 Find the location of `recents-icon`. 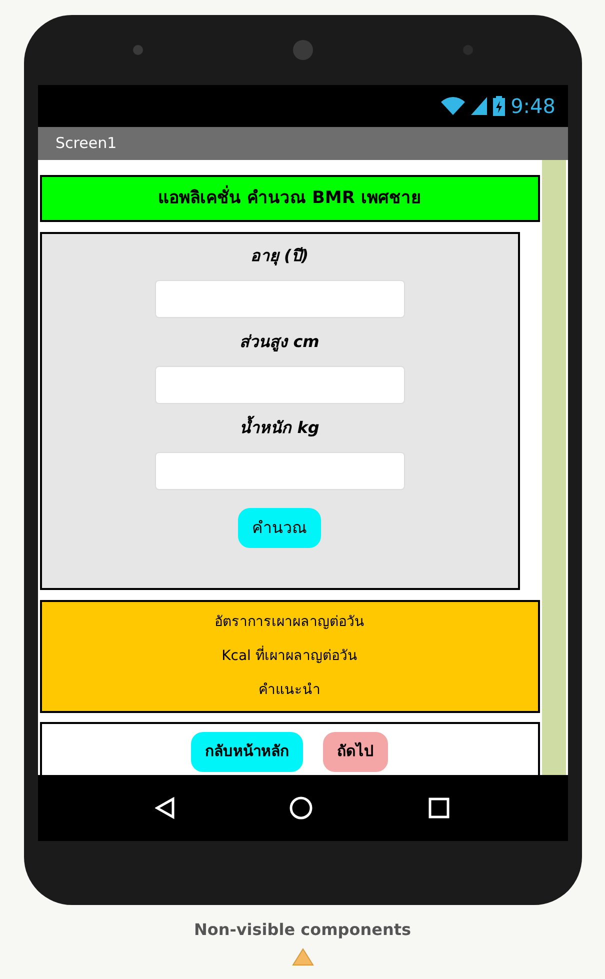

recents-icon is located at coordinates (439, 808).